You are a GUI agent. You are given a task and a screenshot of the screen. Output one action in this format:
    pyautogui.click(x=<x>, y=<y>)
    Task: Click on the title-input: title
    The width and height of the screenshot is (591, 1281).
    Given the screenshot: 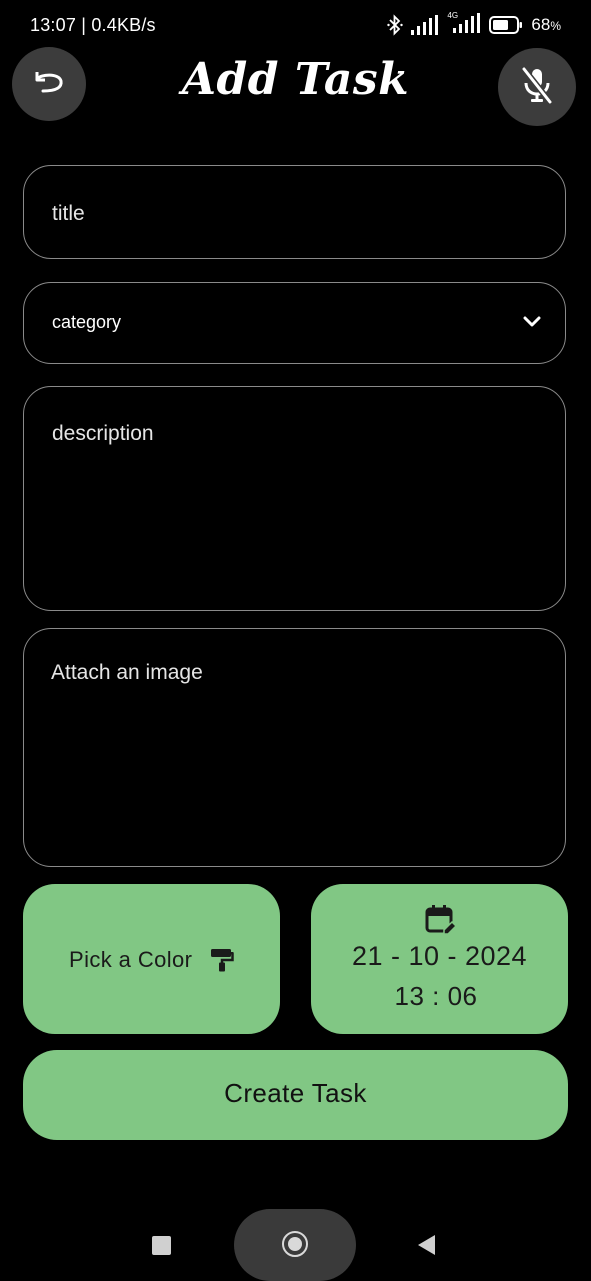 What is the action you would take?
    pyautogui.click(x=294, y=212)
    